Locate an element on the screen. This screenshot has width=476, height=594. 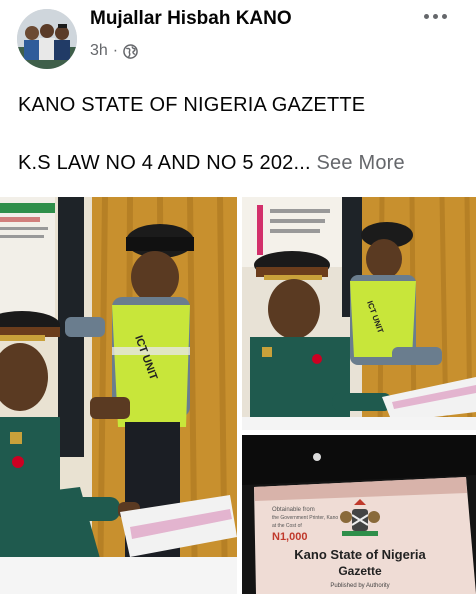
see-more-link: See More is located at coordinates (361, 163).